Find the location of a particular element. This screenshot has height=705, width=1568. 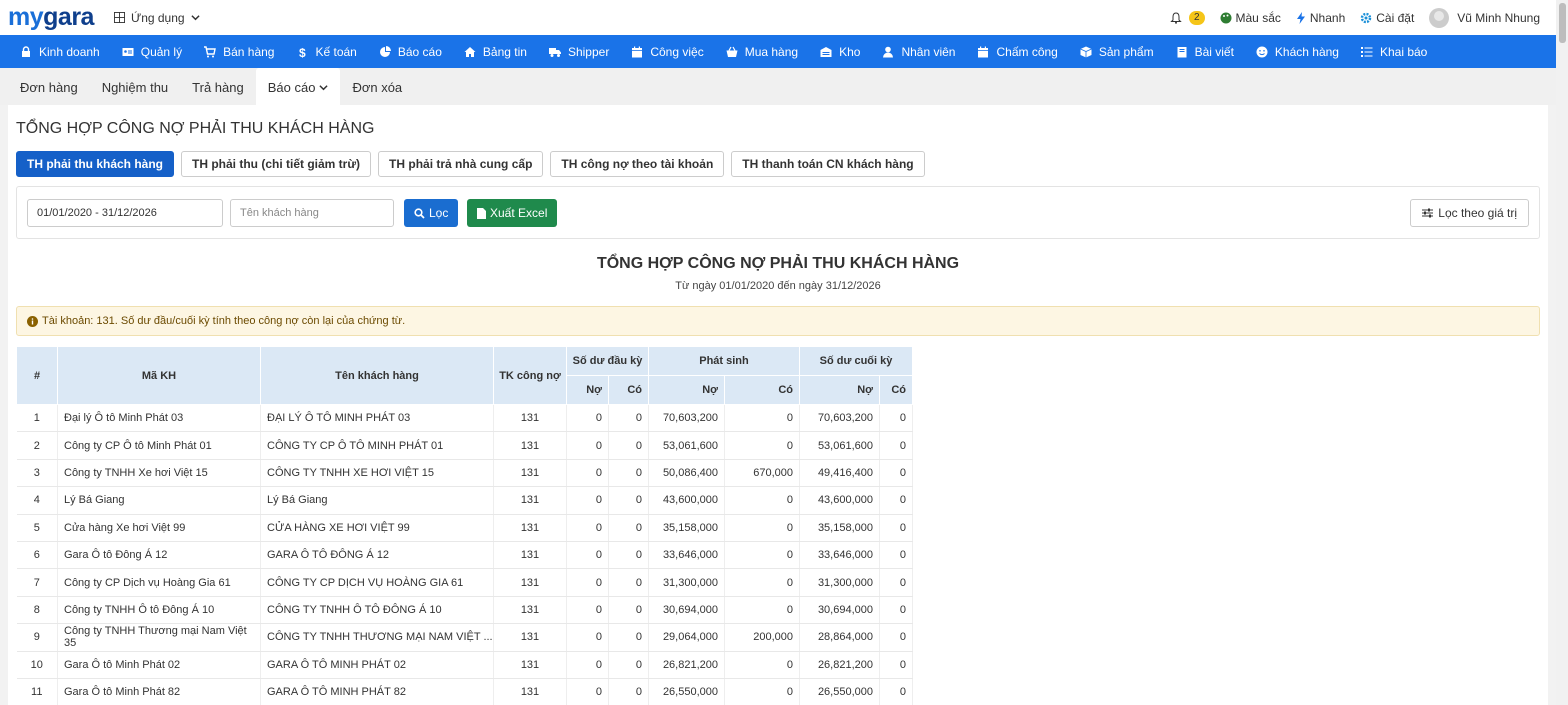

scrollbar is located at coordinates (1562, 352).